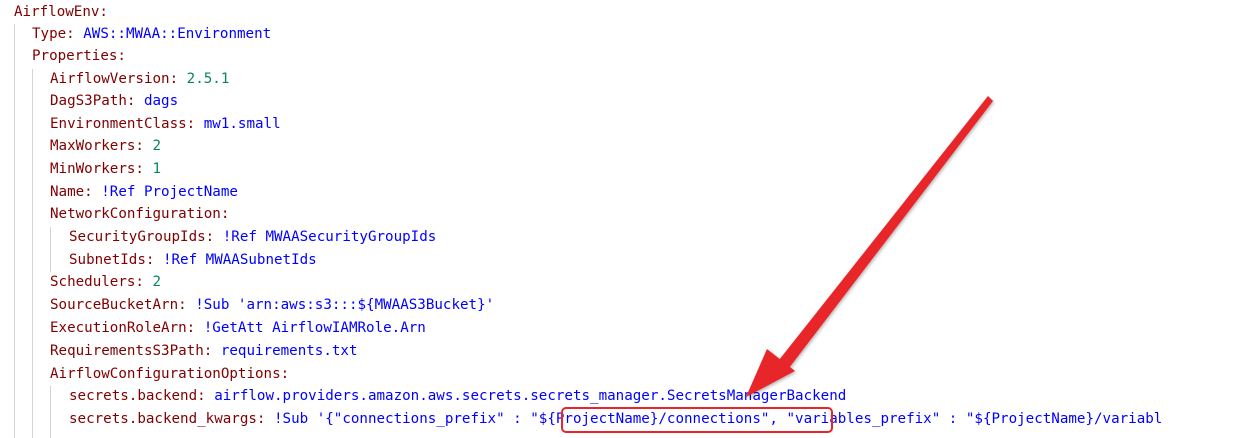  I want to click on code-line: AirflowEnv:, so click(625, 12).